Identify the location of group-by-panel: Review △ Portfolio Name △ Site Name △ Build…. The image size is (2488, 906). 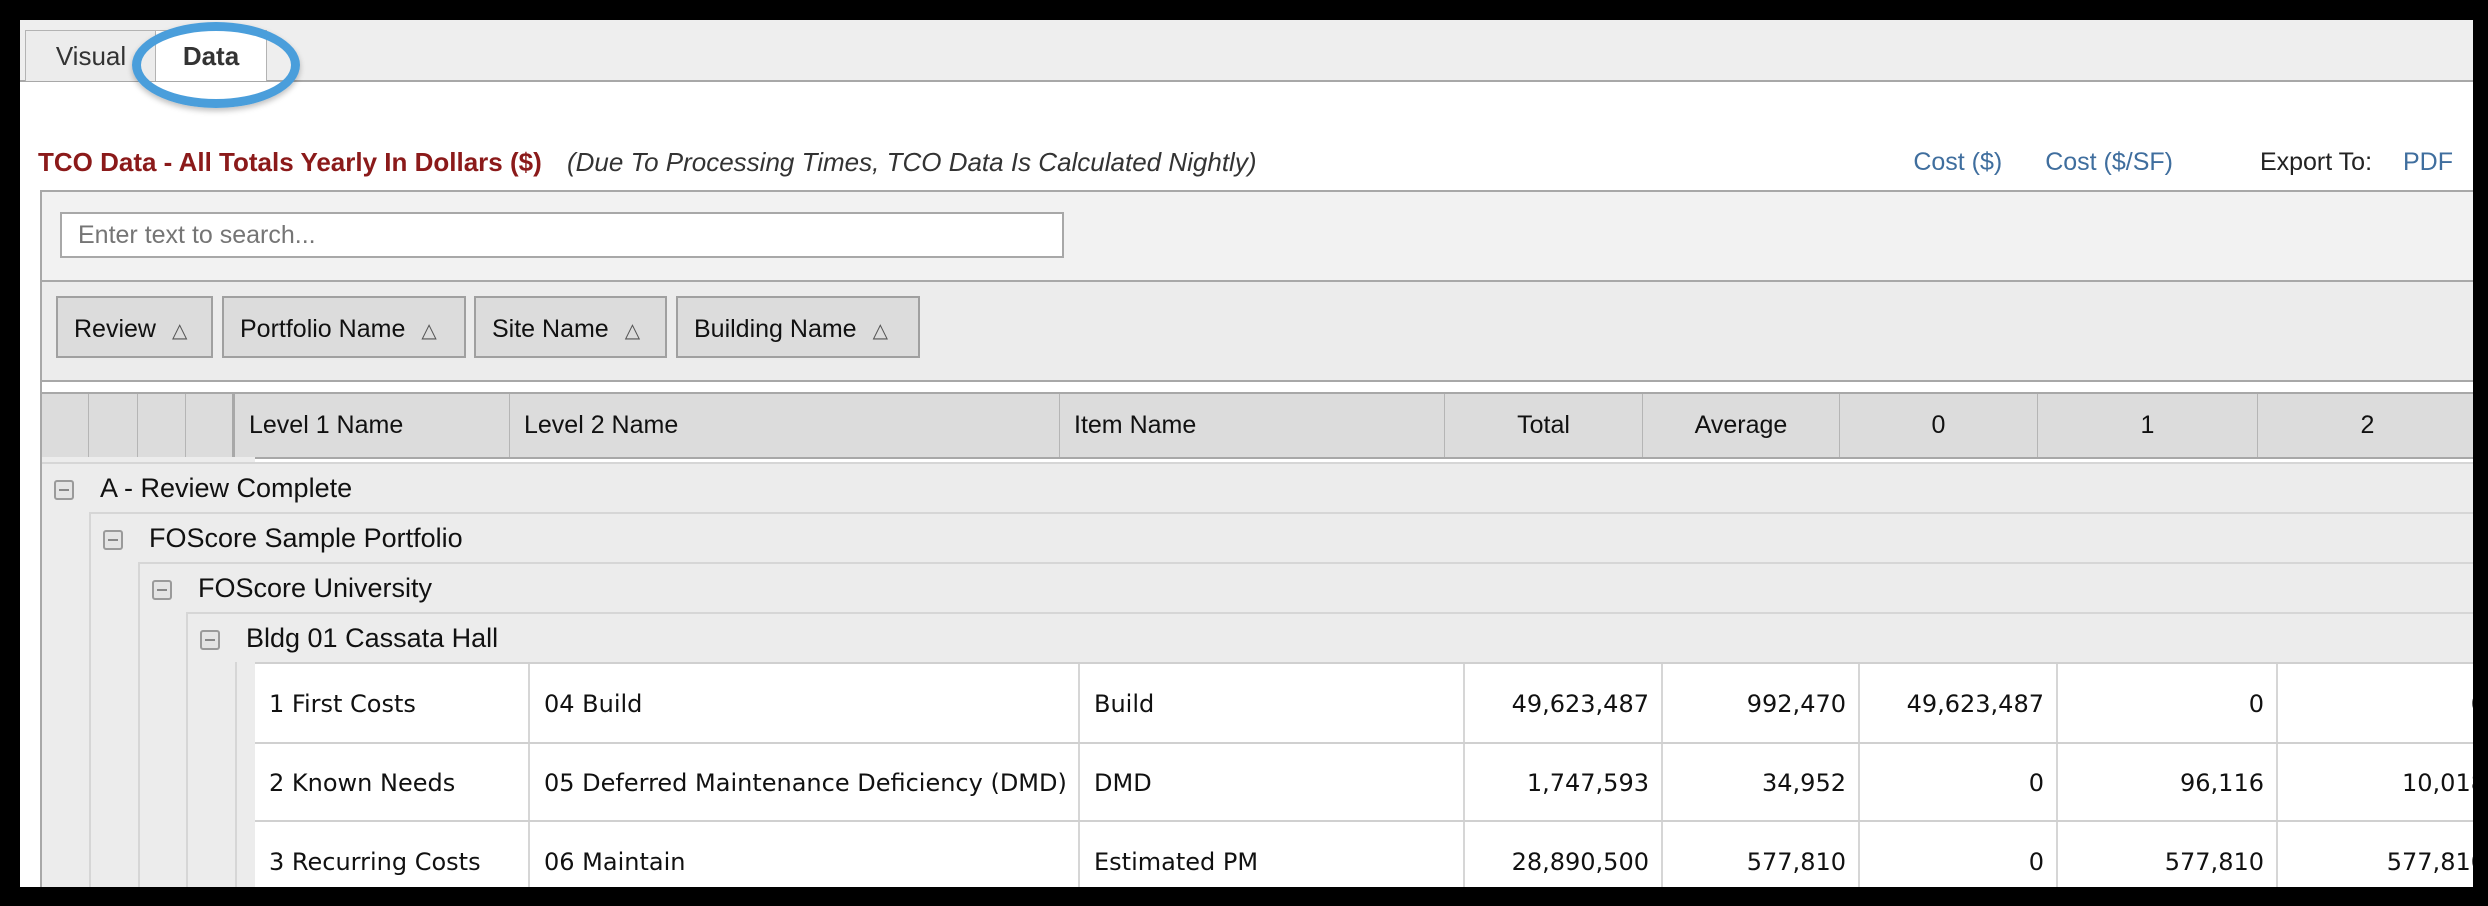
(1257, 332).